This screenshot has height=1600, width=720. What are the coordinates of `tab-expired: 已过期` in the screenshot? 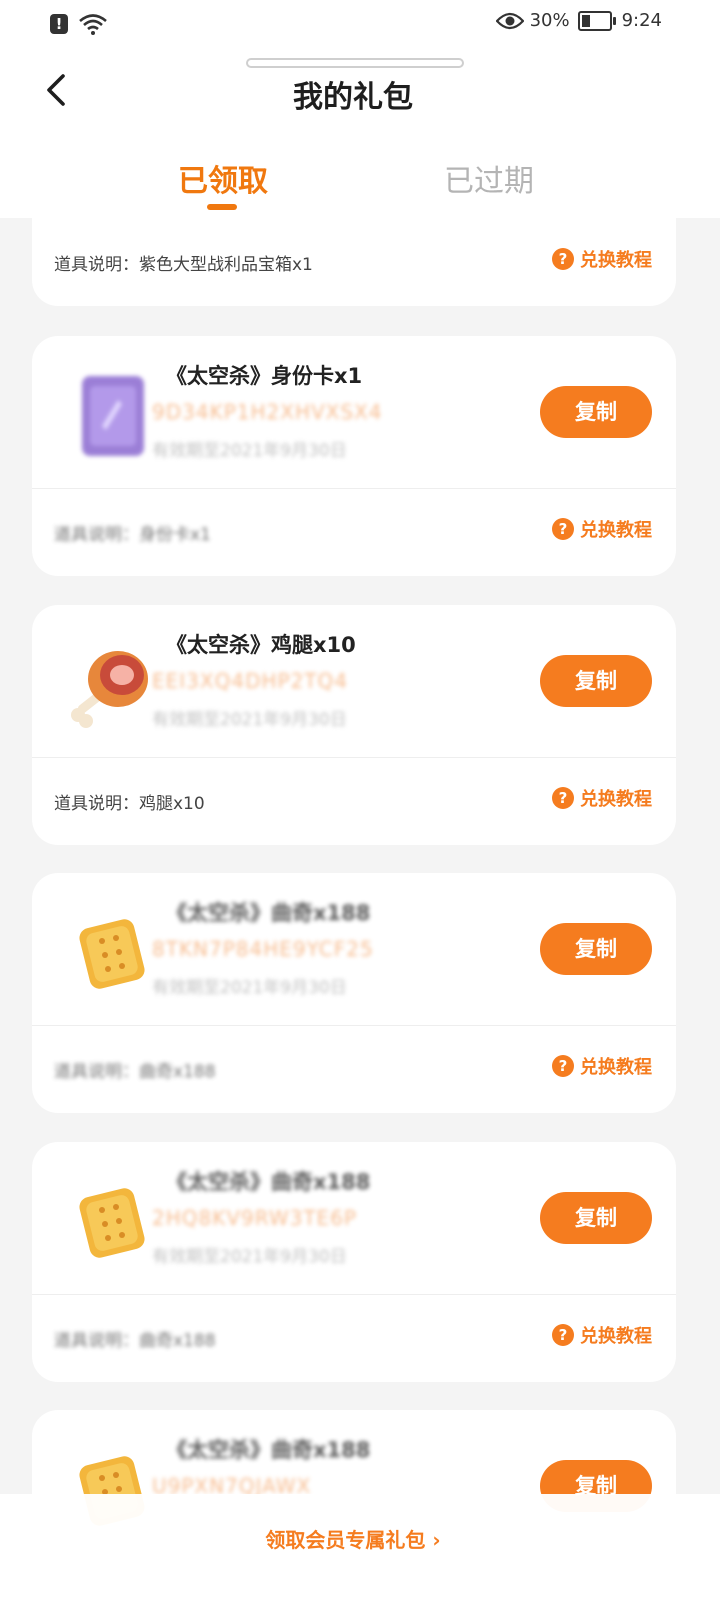 It's located at (489, 178).